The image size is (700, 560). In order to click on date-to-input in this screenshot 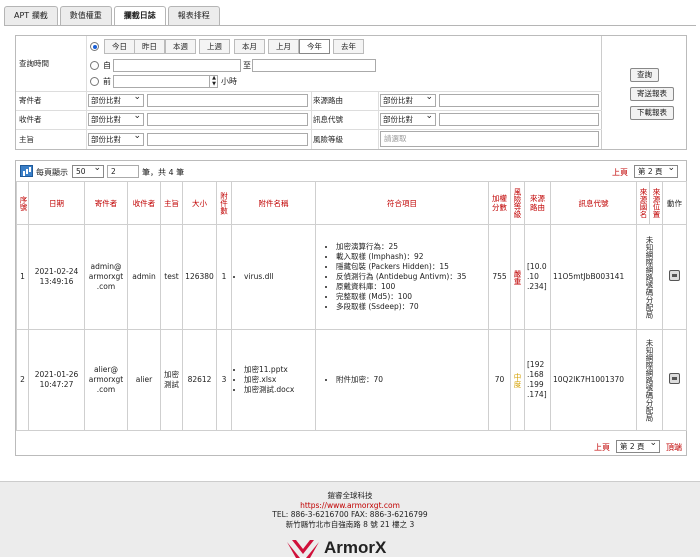, I will do `click(314, 65)`.